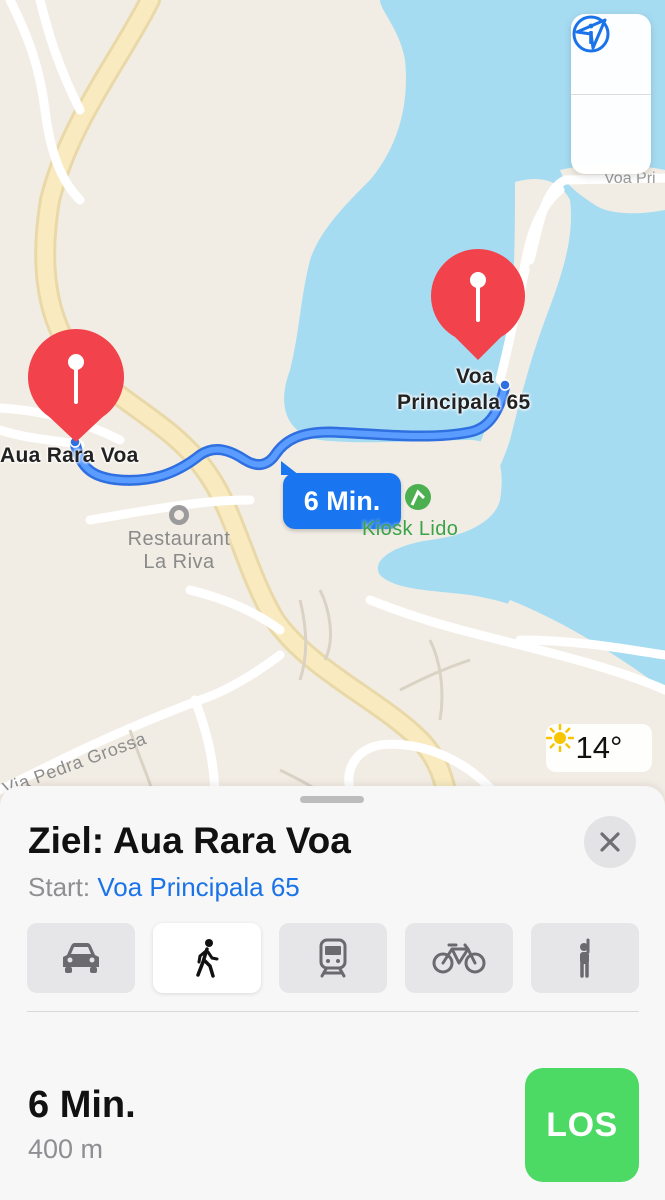 The image size is (665, 1200). I want to click on restaurant-poi-icon, so click(179, 515).